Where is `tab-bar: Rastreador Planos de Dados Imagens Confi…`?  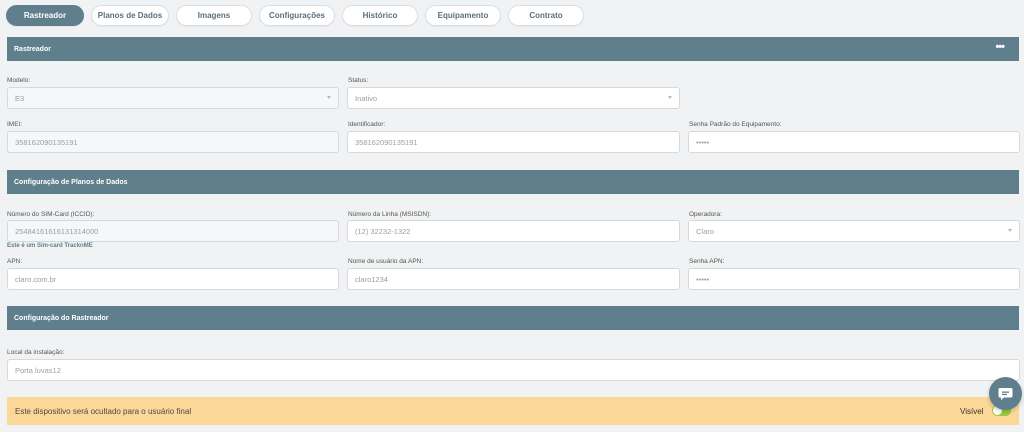 tab-bar: Rastreador Planos de Dados Imagens Confi… is located at coordinates (295, 15).